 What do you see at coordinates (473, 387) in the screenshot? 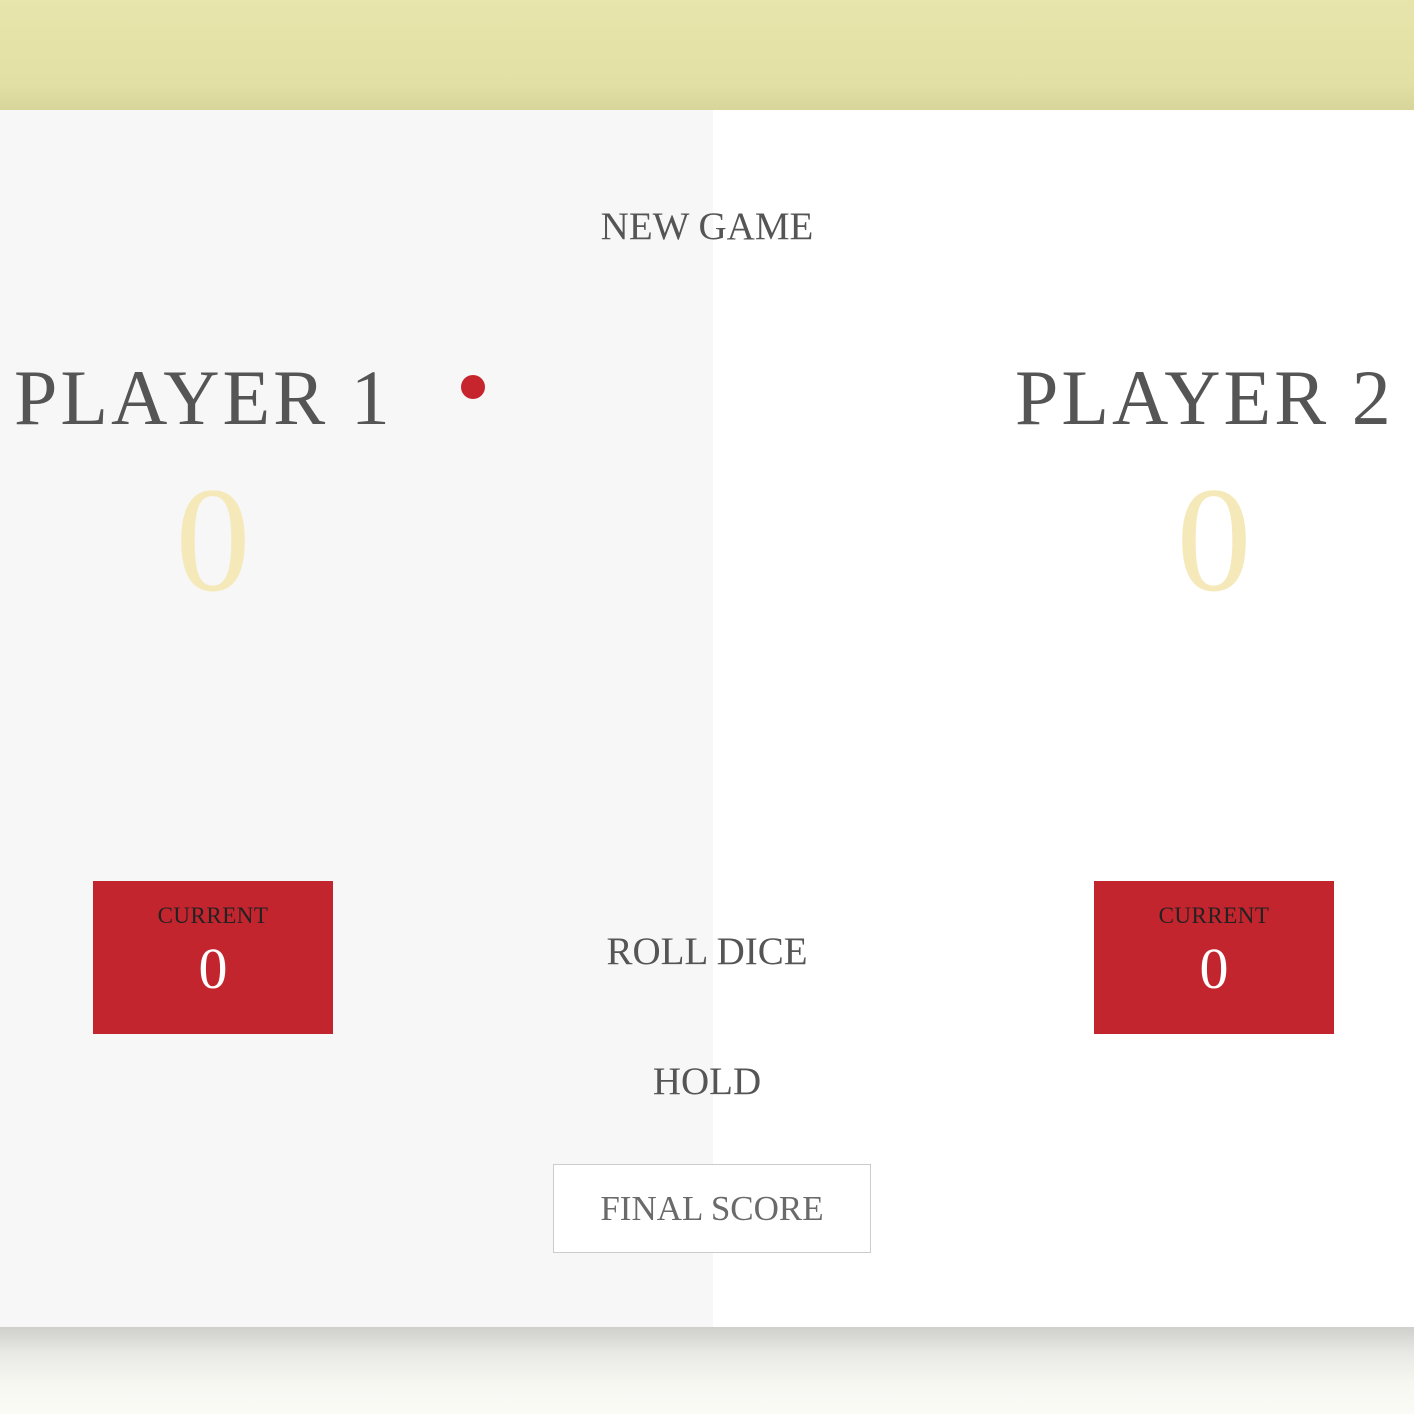
I see `active-player-dot-icon` at bounding box center [473, 387].